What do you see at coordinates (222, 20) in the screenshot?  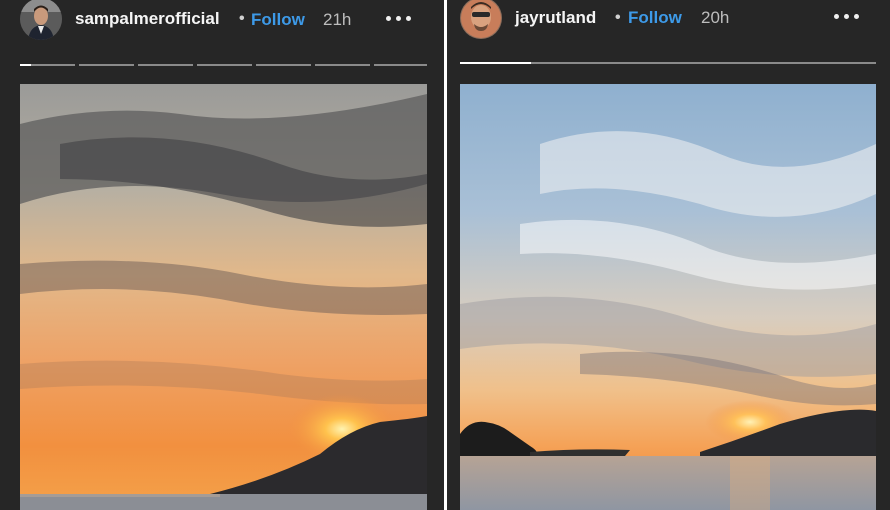 I see `story-header: sampalmerofficial • Follow 21h` at bounding box center [222, 20].